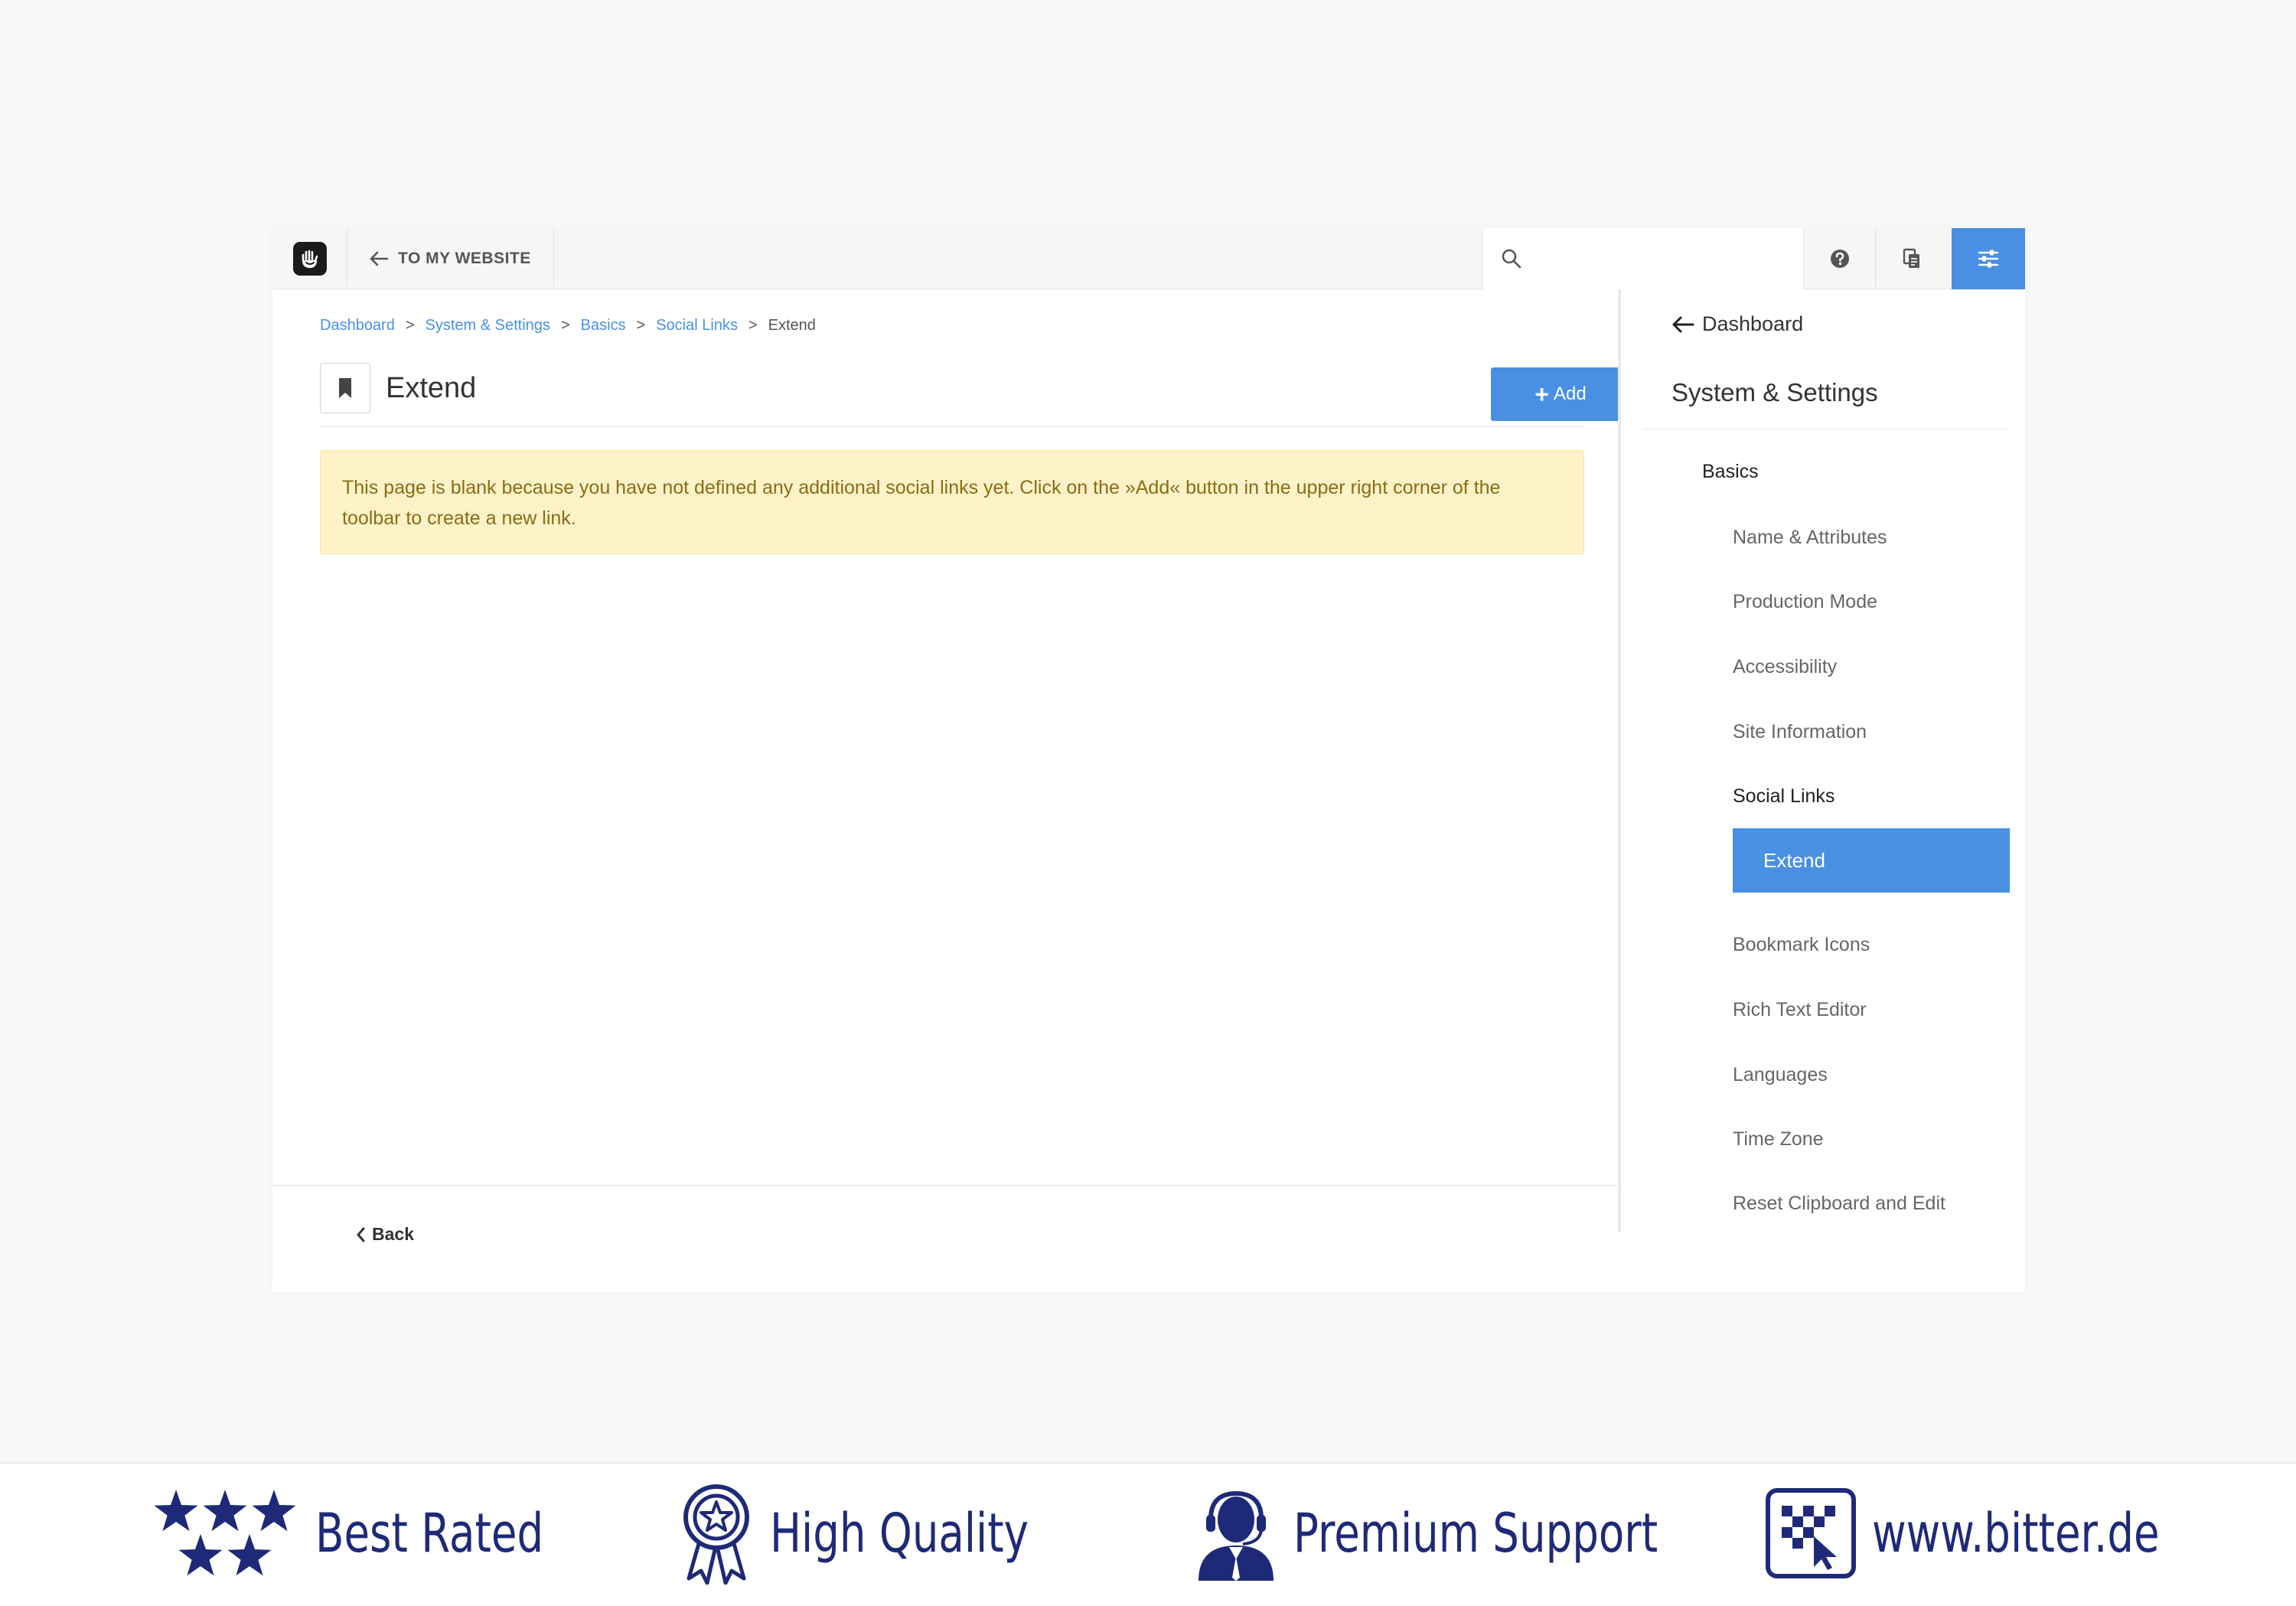  What do you see at coordinates (1811, 1533) in the screenshot?
I see `bitter-logo-icon` at bounding box center [1811, 1533].